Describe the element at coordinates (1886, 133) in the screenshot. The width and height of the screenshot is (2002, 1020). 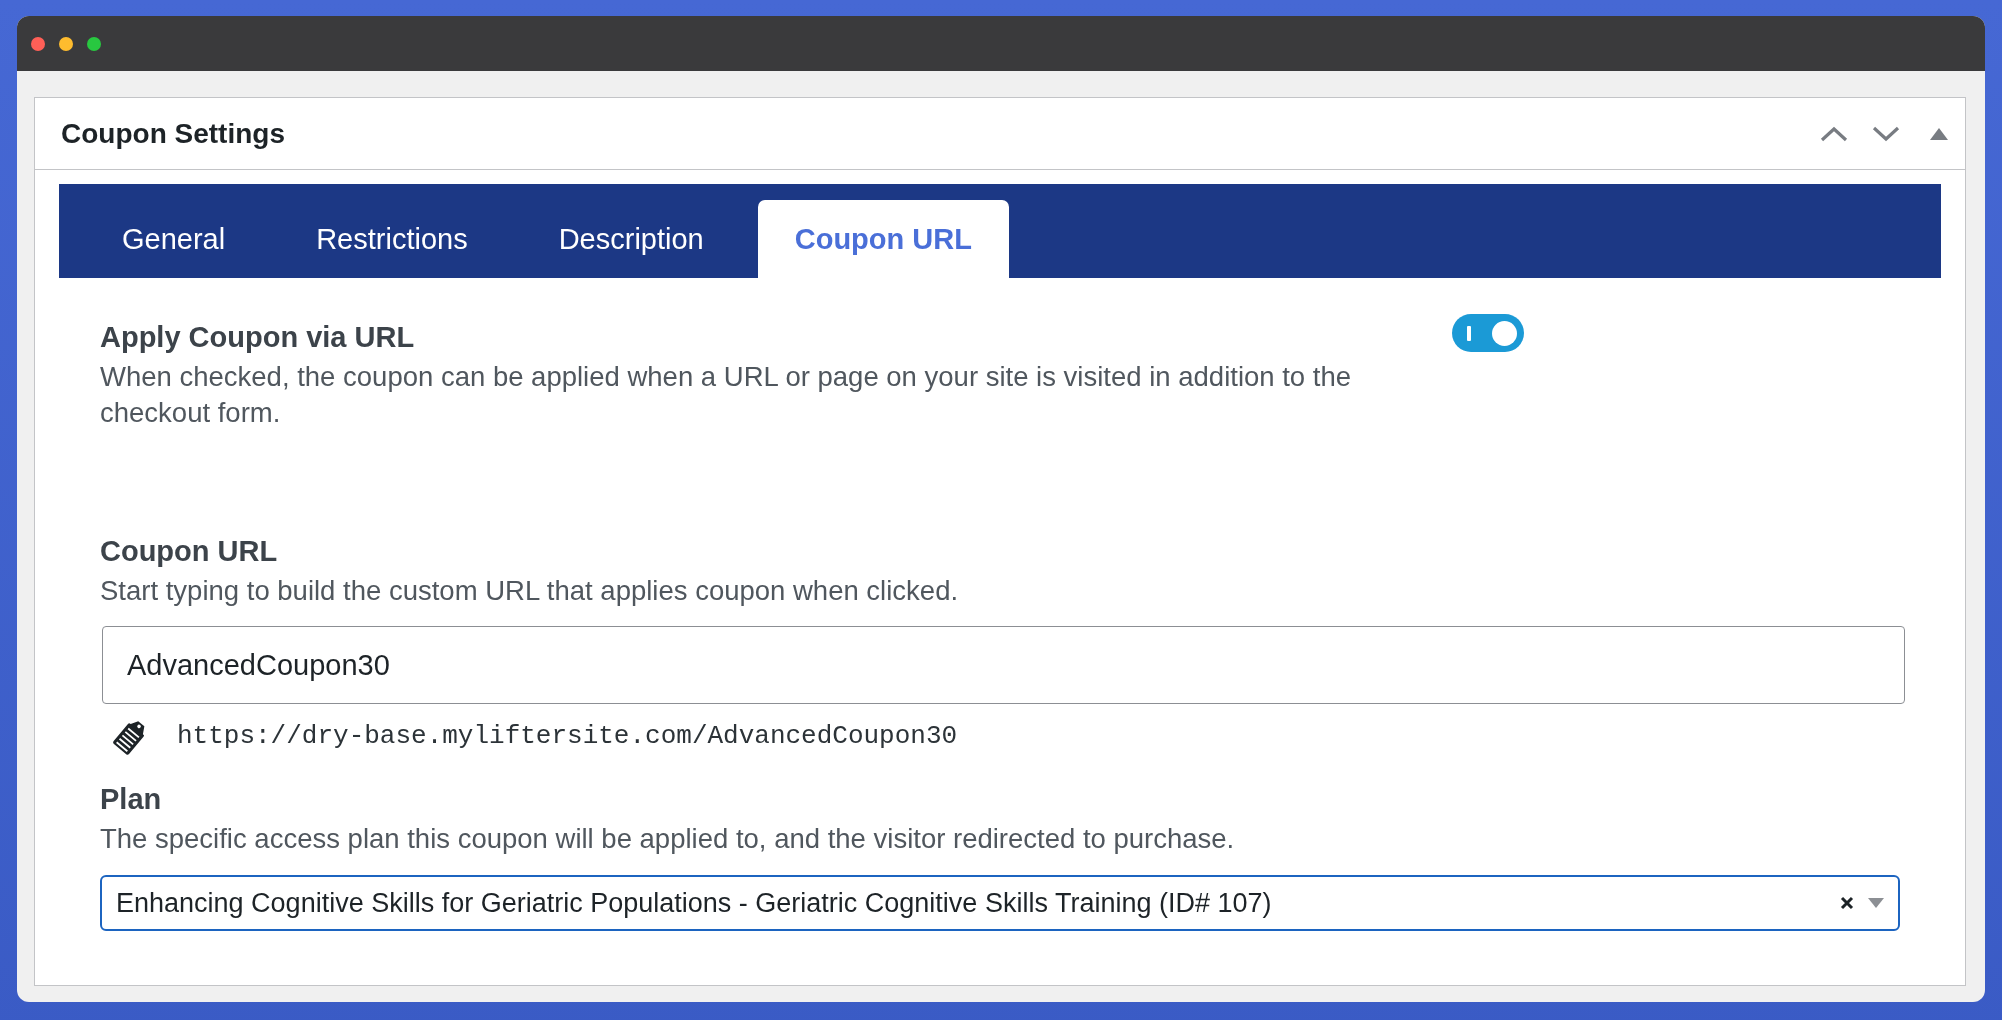
I see `chevron-down-icon` at that location.